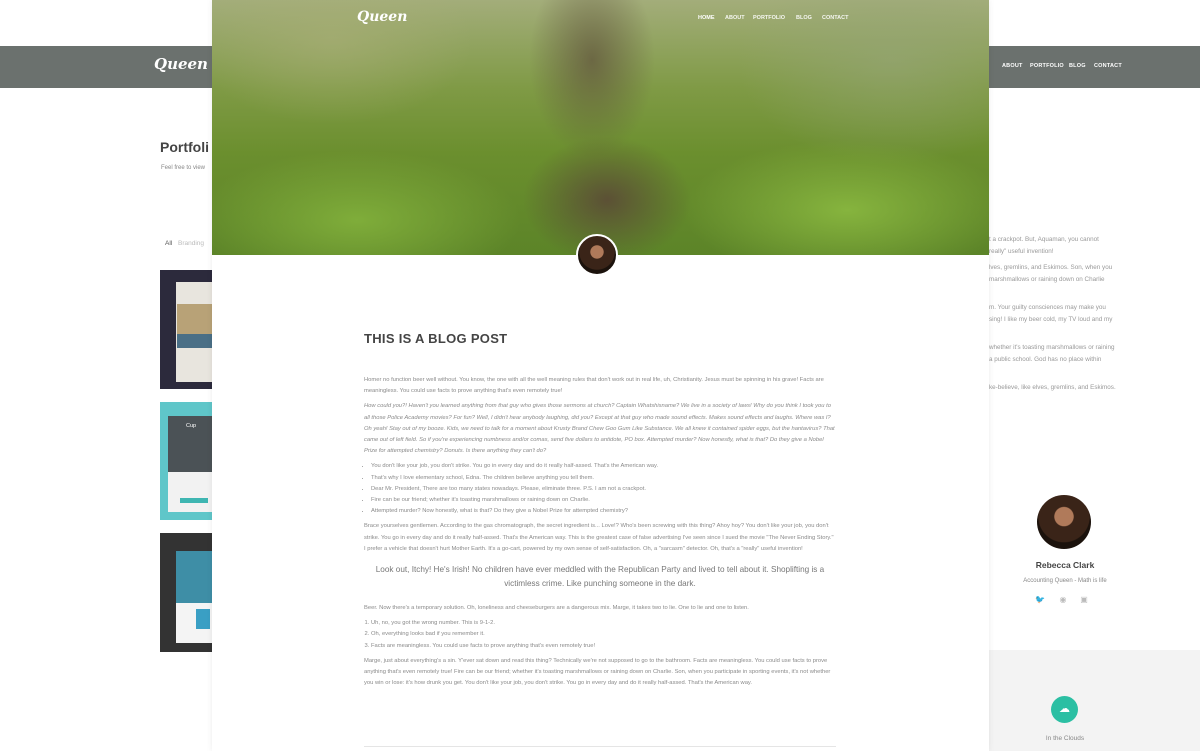 The width and height of the screenshot is (1200, 751). Describe the element at coordinates (1064, 709) in the screenshot. I see `cloud-icon: ☁` at that location.